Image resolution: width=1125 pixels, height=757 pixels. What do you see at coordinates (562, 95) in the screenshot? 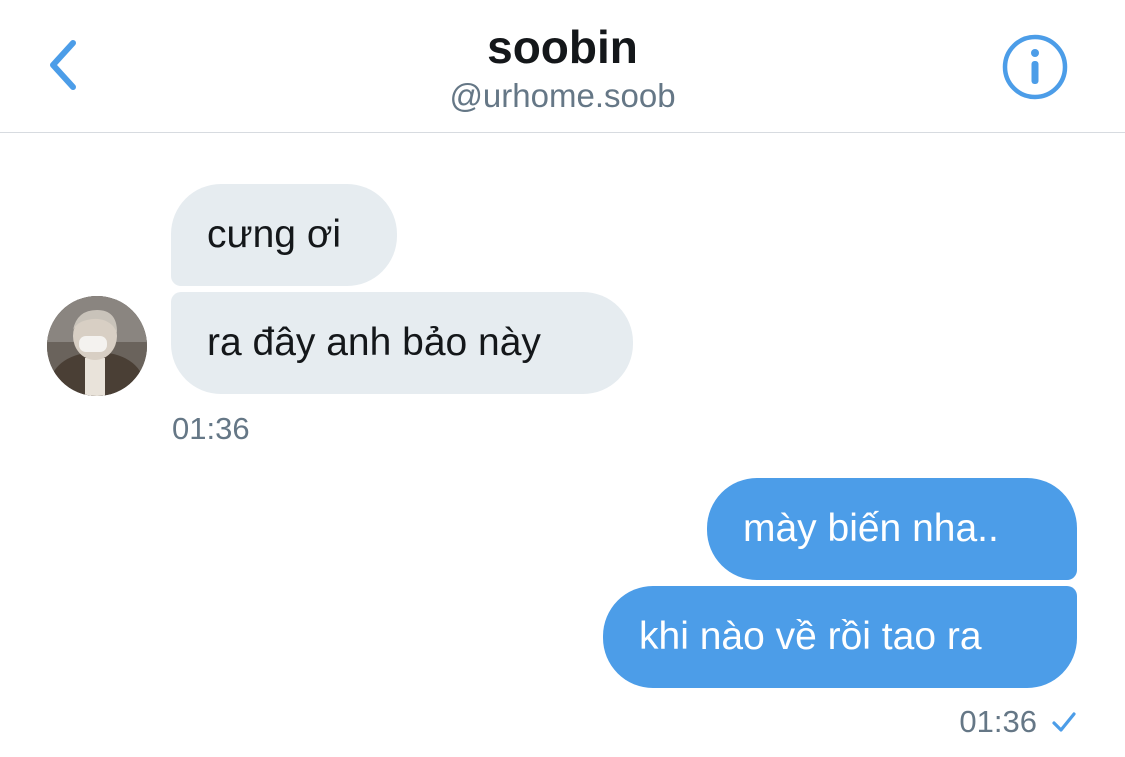
I see `contact-handle: @urhome.soob` at bounding box center [562, 95].